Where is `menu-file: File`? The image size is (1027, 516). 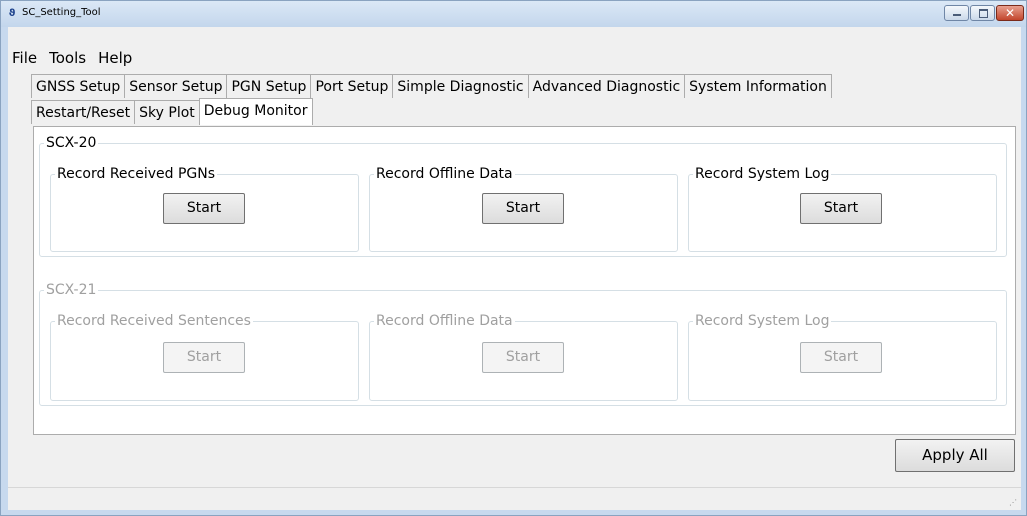
menu-file: File is located at coordinates (25, 58).